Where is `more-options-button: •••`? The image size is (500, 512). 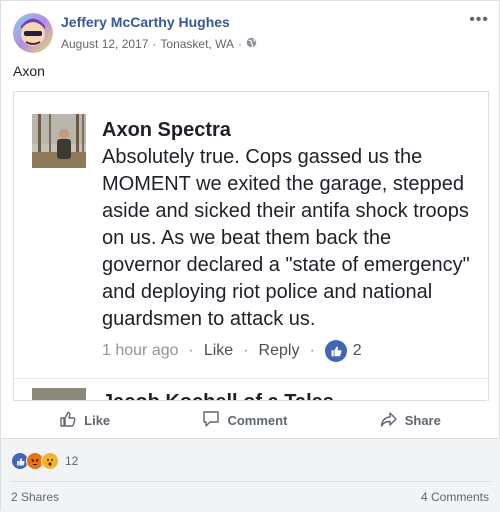
more-options-button: ••• is located at coordinates (479, 20).